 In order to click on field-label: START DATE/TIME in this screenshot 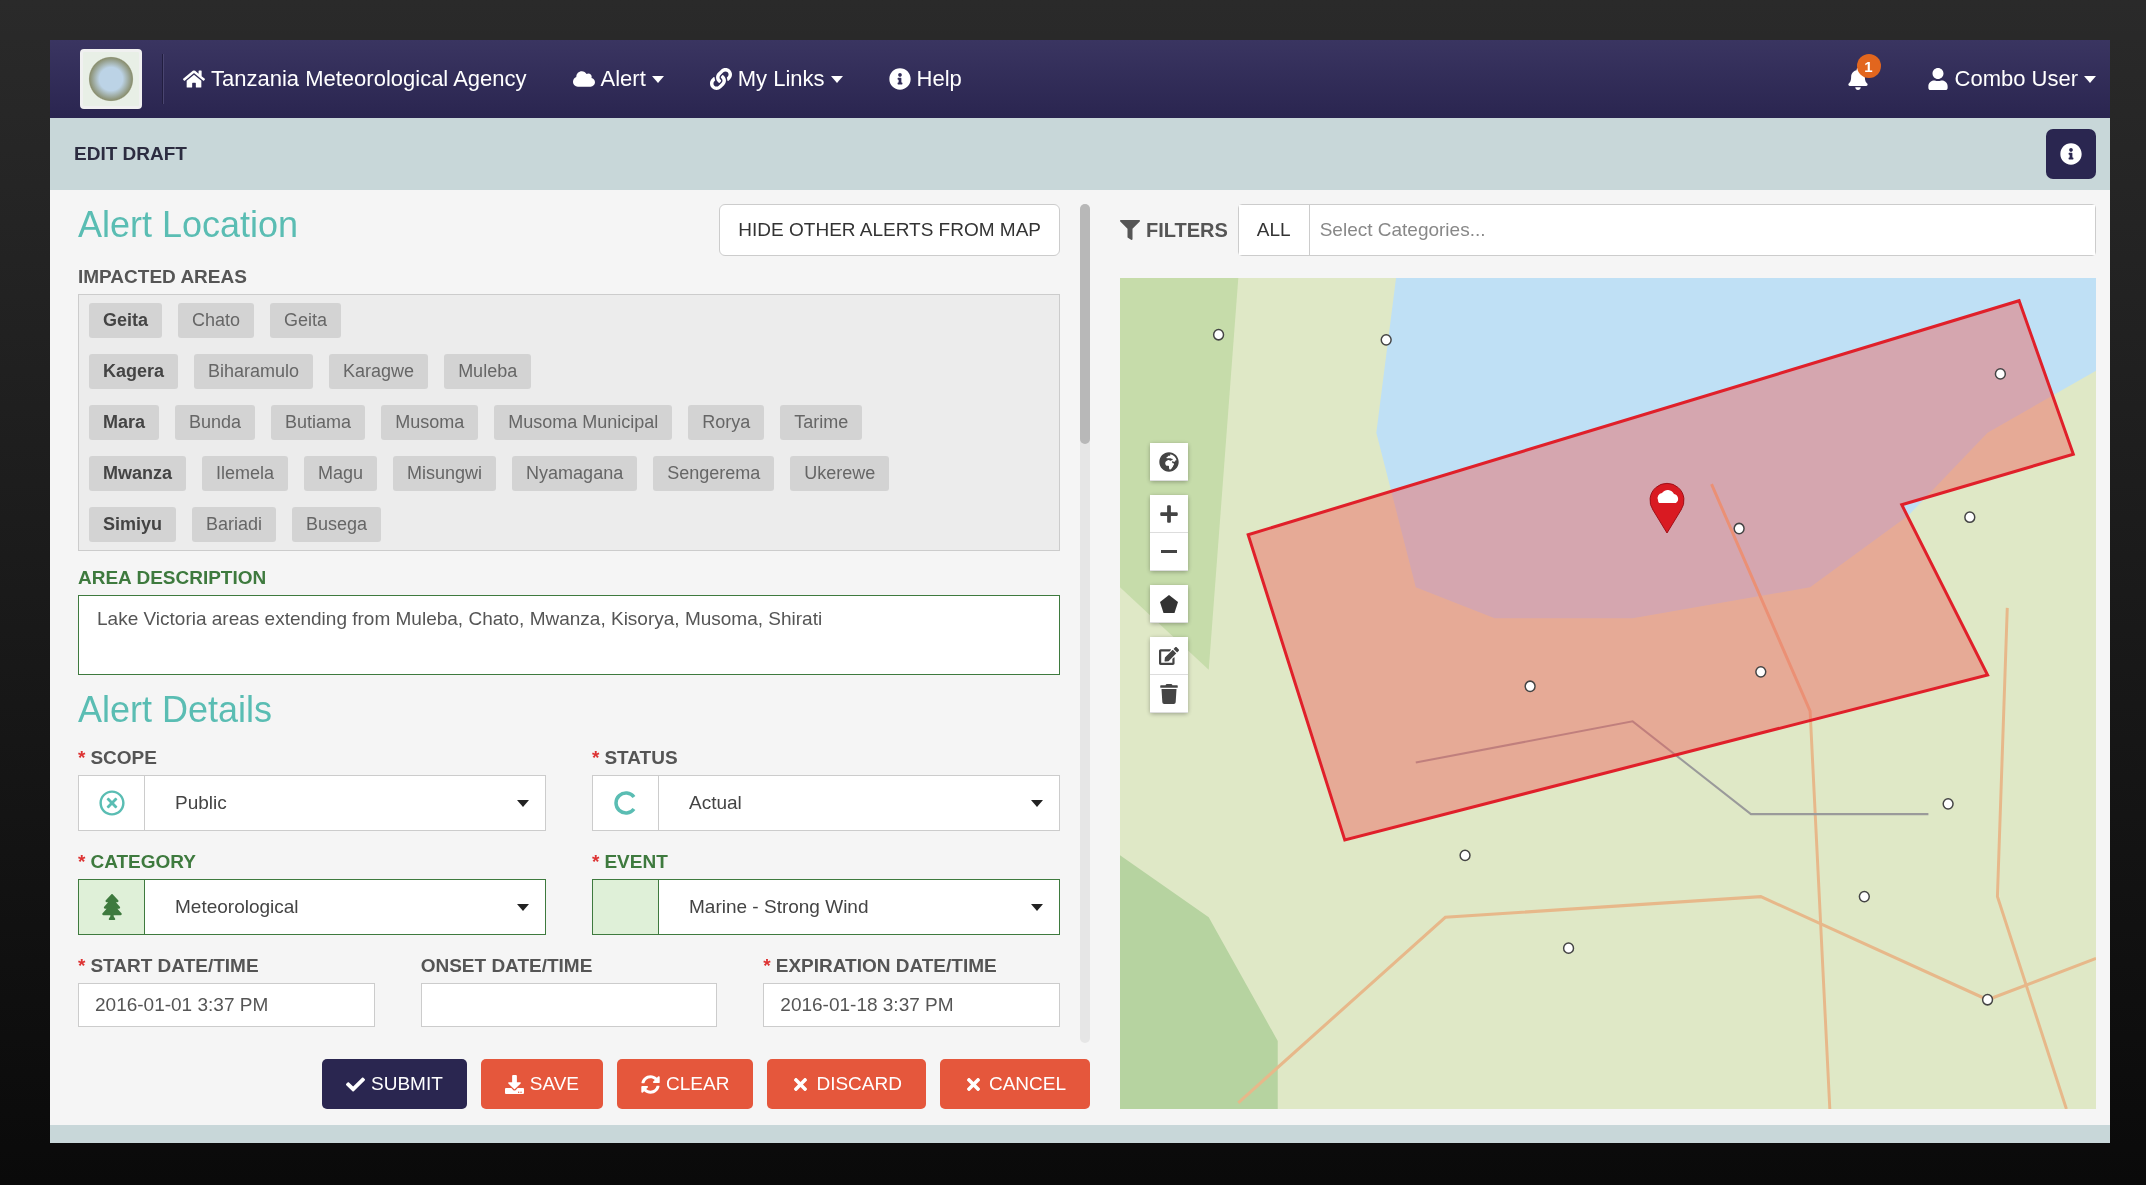, I will do `click(174, 965)`.